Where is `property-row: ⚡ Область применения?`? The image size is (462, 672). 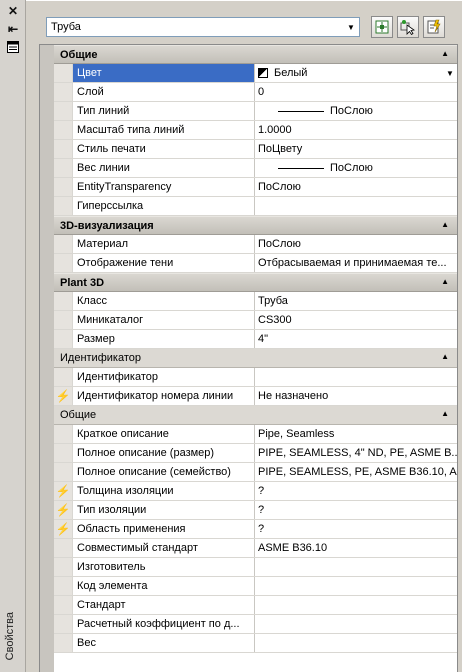
property-row: ⚡ Область применения? is located at coordinates (255, 529).